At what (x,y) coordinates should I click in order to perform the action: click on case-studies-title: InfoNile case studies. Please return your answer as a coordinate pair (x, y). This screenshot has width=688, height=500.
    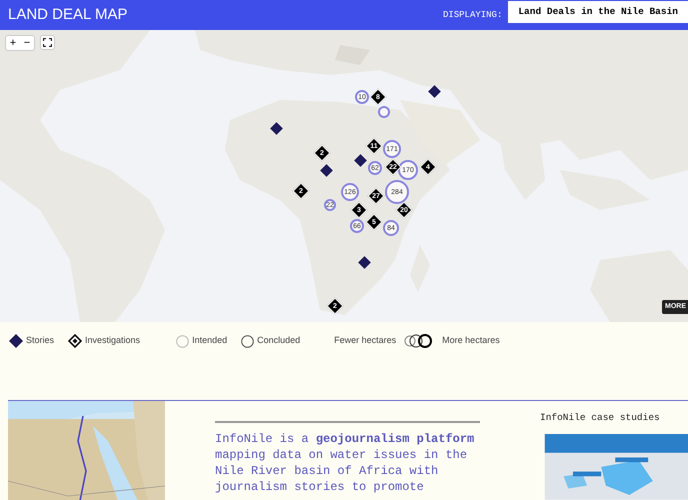
    Looking at the image, I should click on (600, 418).